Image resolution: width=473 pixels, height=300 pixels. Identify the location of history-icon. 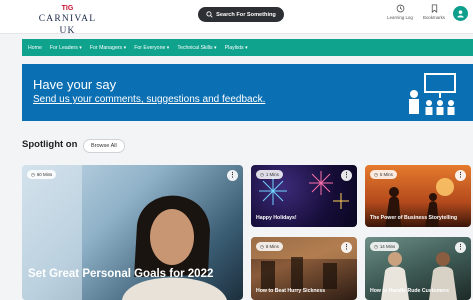
(400, 8).